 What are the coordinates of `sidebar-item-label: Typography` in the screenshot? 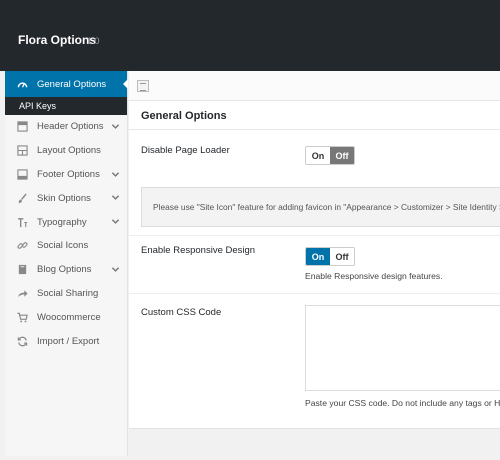 It's located at (62, 222).